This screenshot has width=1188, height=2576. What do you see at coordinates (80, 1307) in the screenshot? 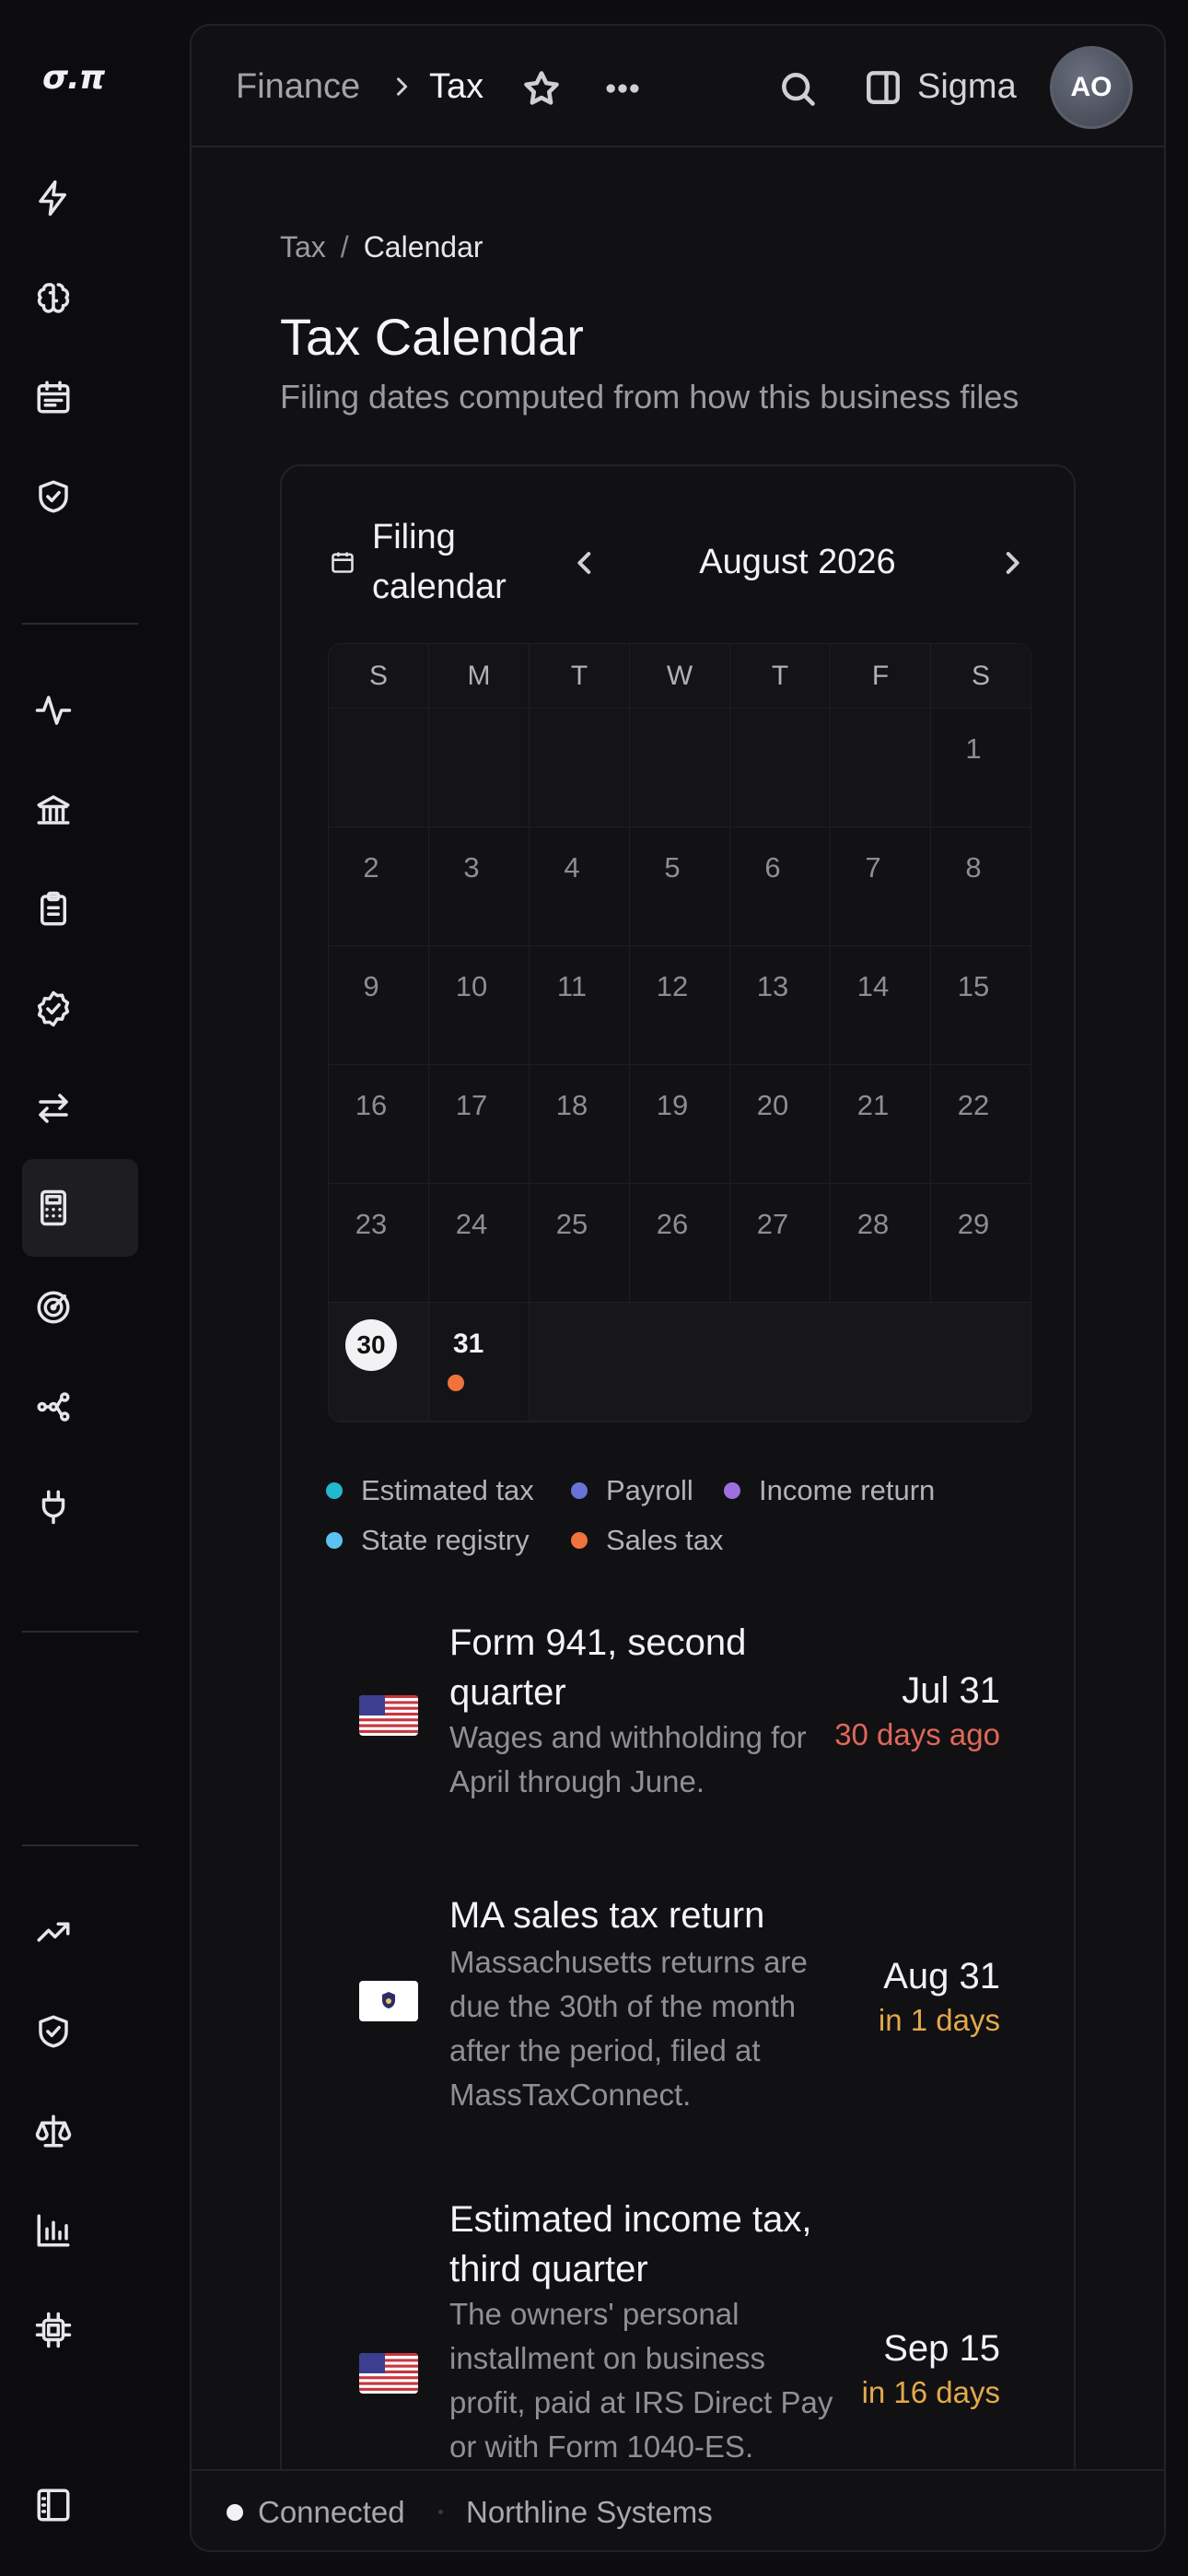
I see `sidebar-item-goals` at bounding box center [80, 1307].